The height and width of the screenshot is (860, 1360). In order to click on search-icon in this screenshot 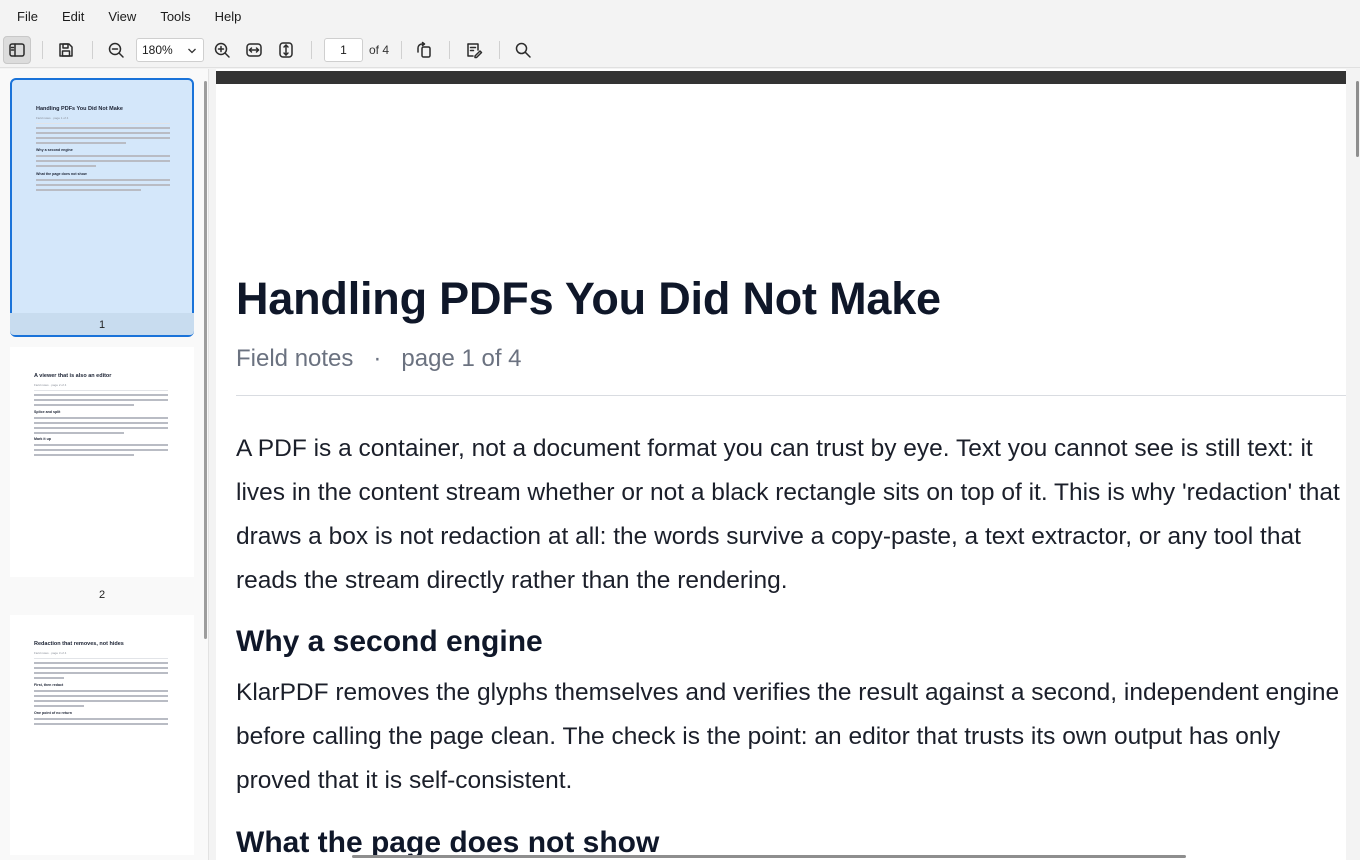, I will do `click(523, 50)`.